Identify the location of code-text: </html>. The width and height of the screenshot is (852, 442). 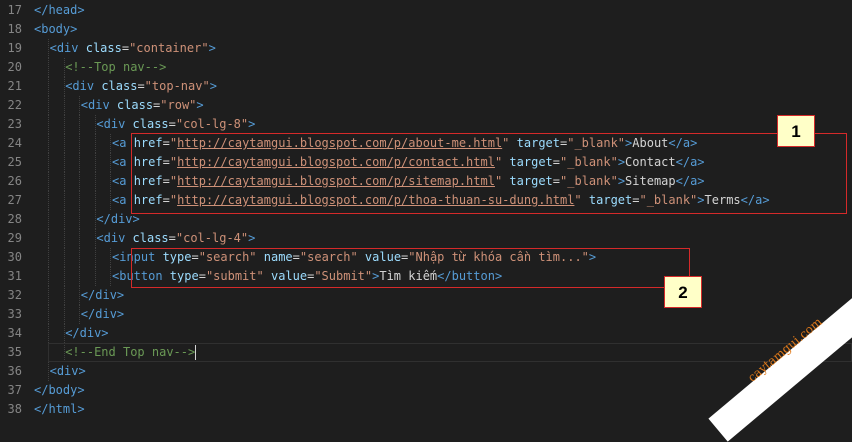
(59, 409).